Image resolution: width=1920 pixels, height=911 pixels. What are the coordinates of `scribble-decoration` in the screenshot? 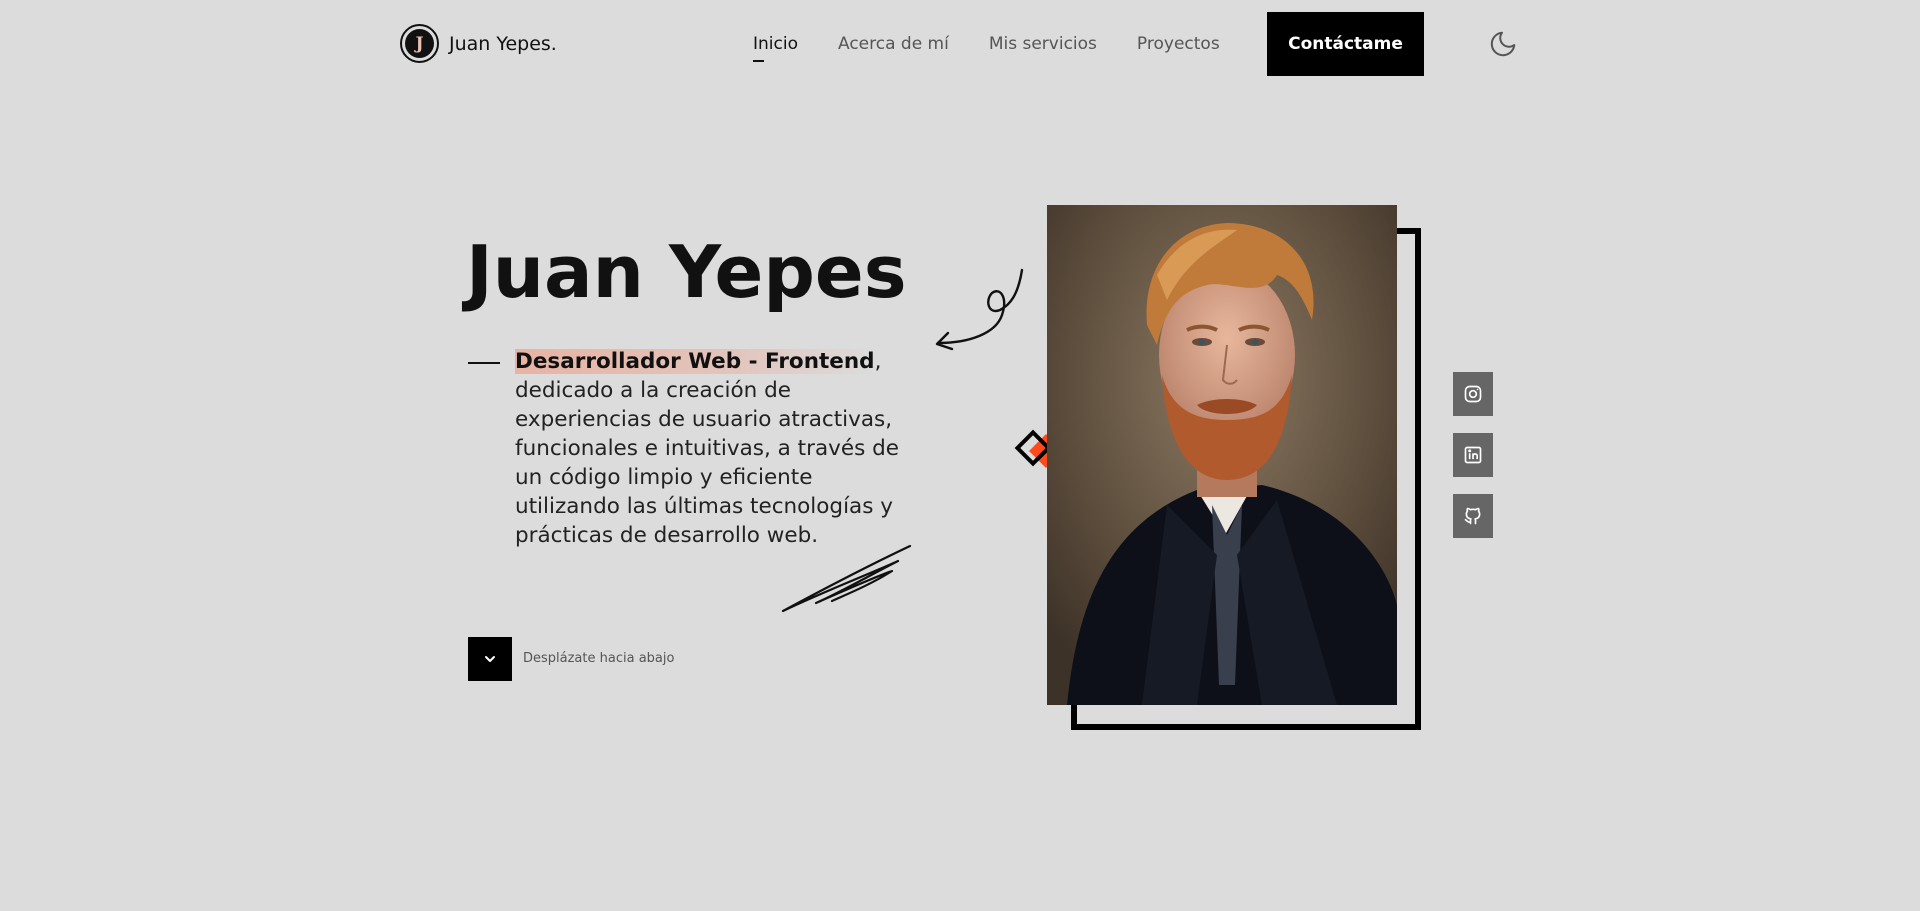 It's located at (846, 578).